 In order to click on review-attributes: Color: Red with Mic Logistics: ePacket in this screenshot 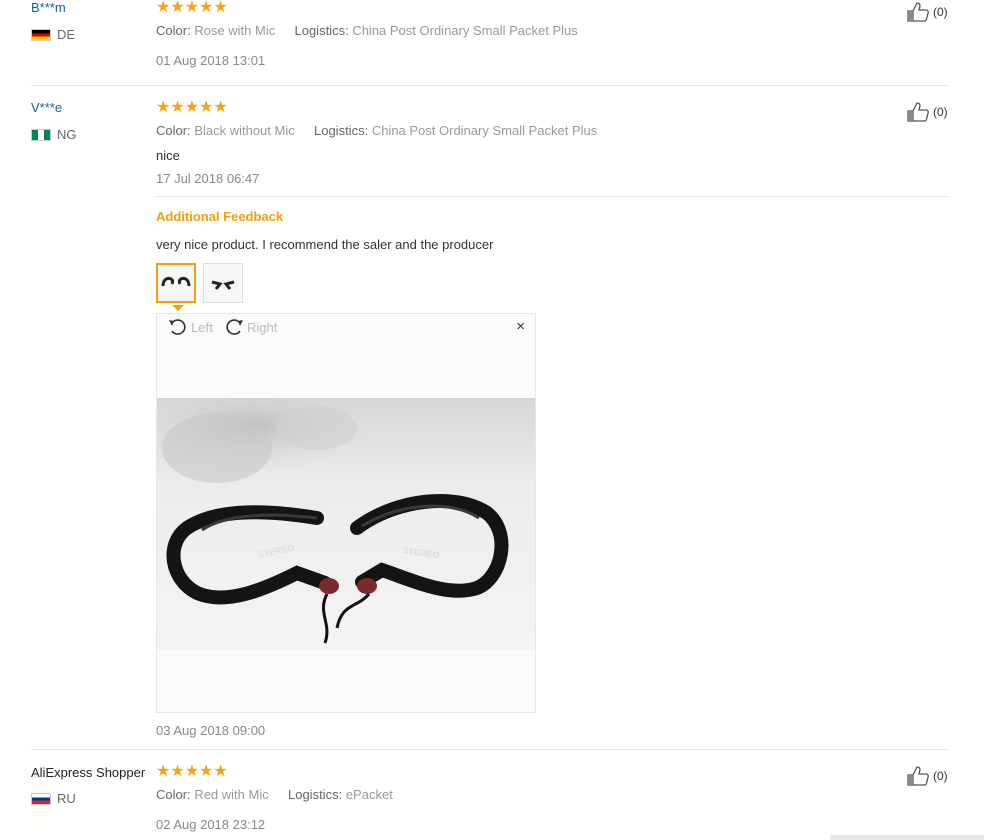, I will do `click(274, 794)`.